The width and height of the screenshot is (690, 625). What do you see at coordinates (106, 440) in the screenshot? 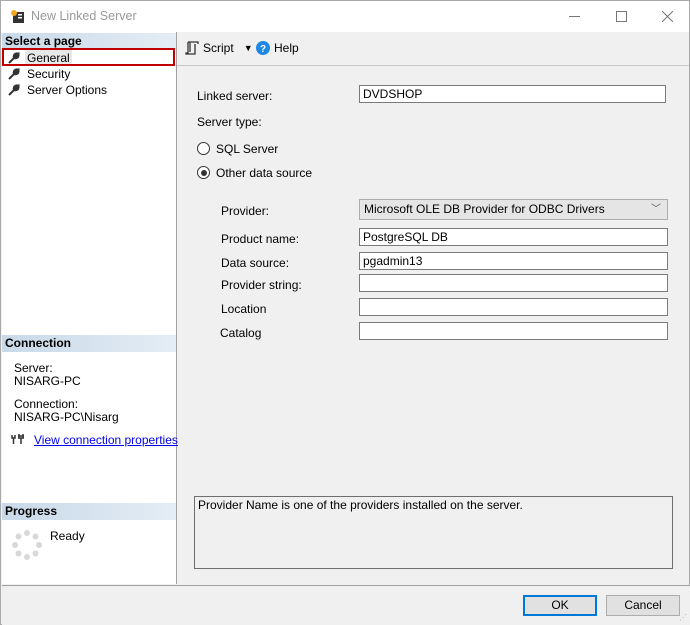
I see `view-connection-properties-link: View connection properties` at bounding box center [106, 440].